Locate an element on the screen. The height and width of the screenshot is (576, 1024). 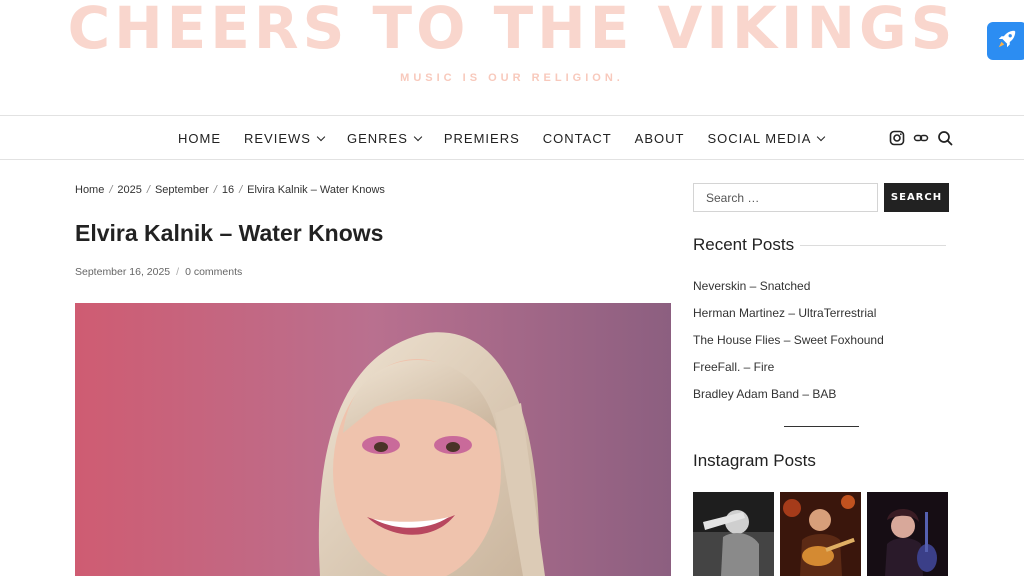
nav-item-contact: CONTACT is located at coordinates (577, 138).